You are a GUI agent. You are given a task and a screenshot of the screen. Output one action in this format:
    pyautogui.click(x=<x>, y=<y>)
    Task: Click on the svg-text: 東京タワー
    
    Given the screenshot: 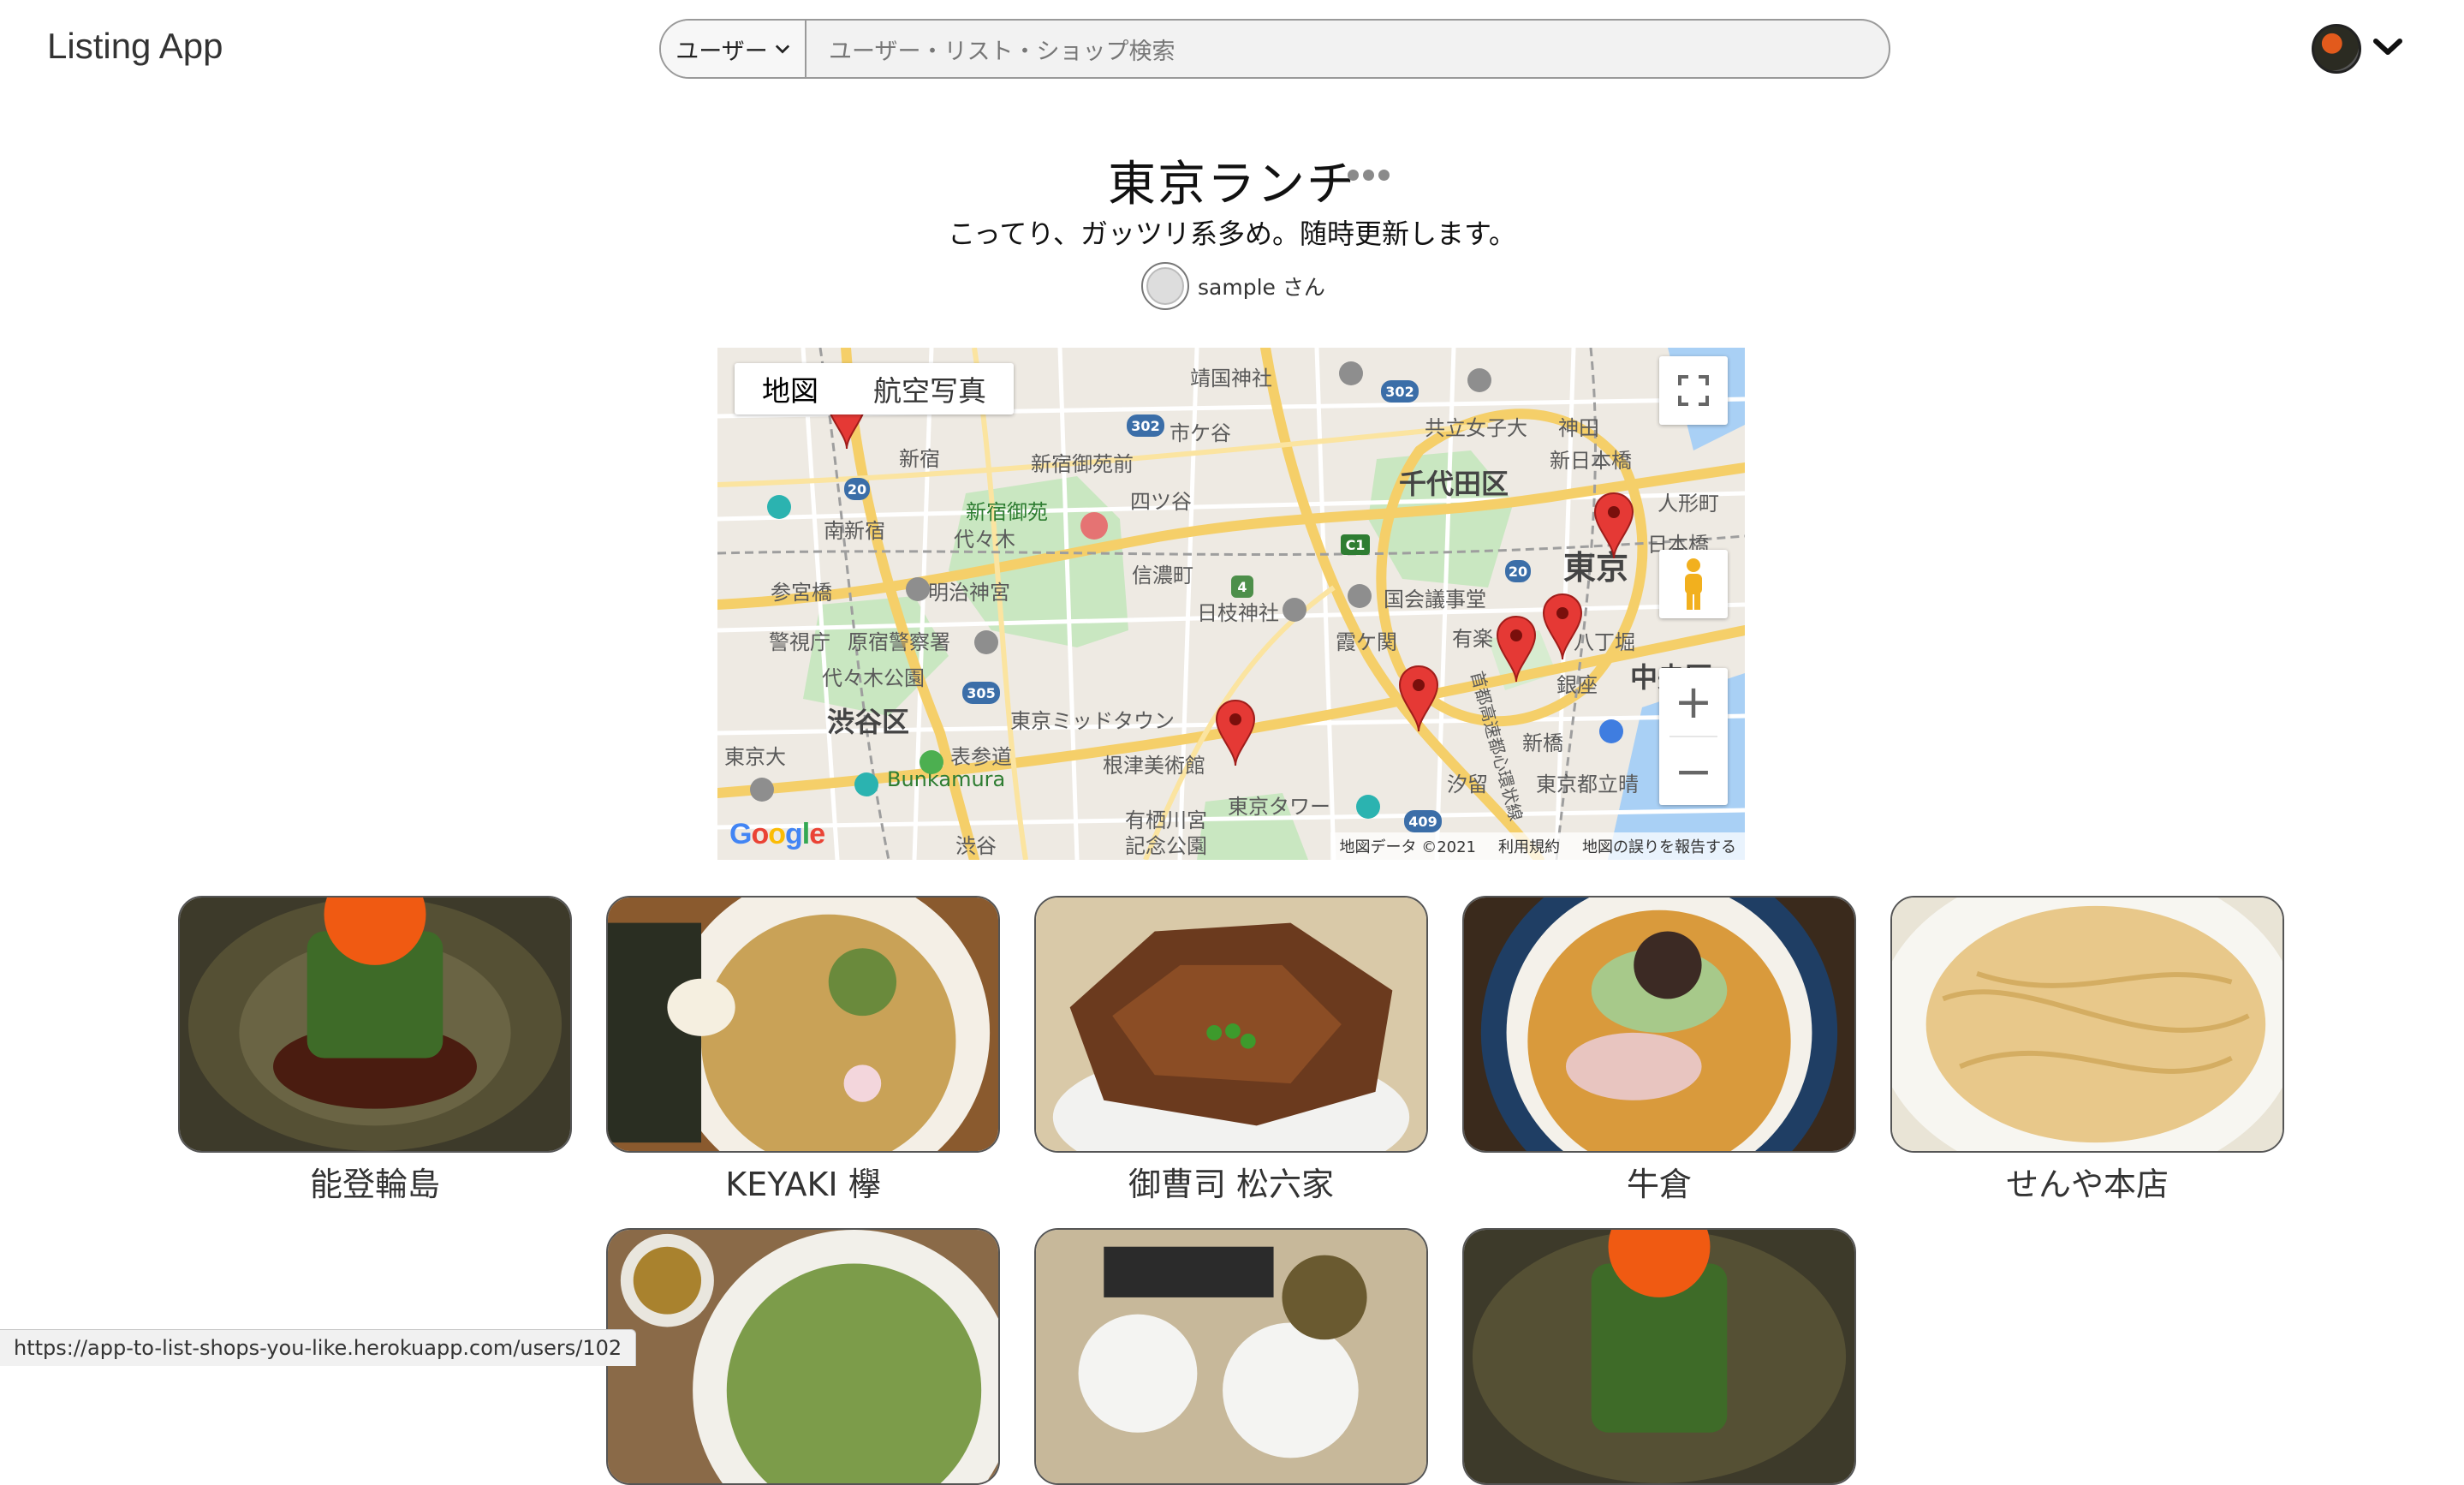 What is the action you would take?
    pyautogui.click(x=1279, y=807)
    